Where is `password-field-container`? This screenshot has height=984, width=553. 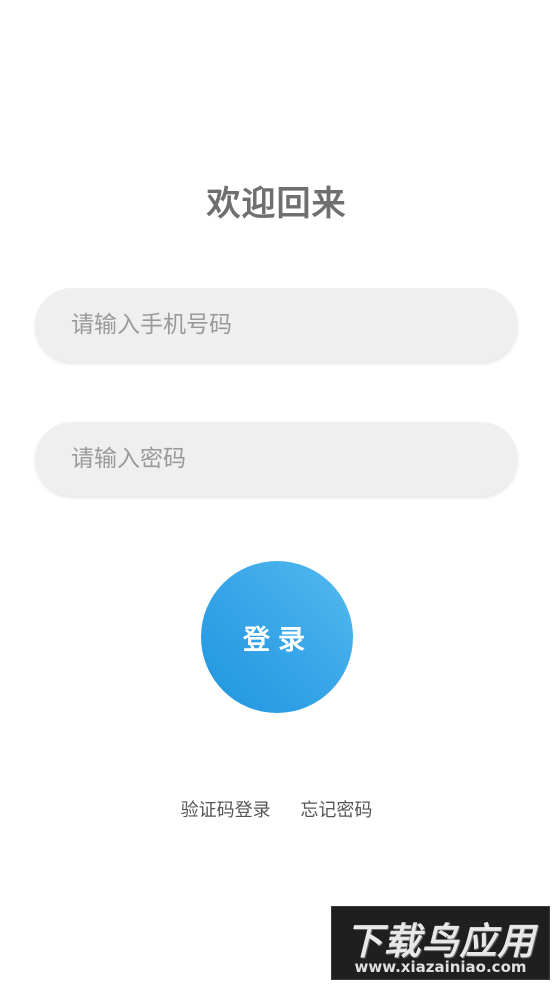
password-field-container is located at coordinates (276, 459).